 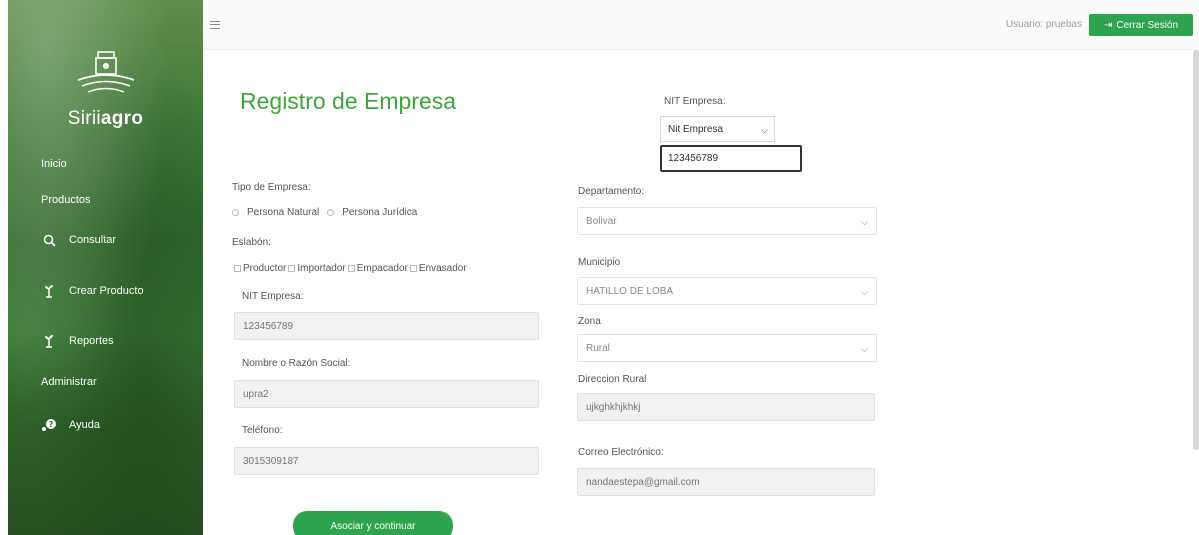 What do you see at coordinates (235, 212) in the screenshot?
I see `radio-persona-natural` at bounding box center [235, 212].